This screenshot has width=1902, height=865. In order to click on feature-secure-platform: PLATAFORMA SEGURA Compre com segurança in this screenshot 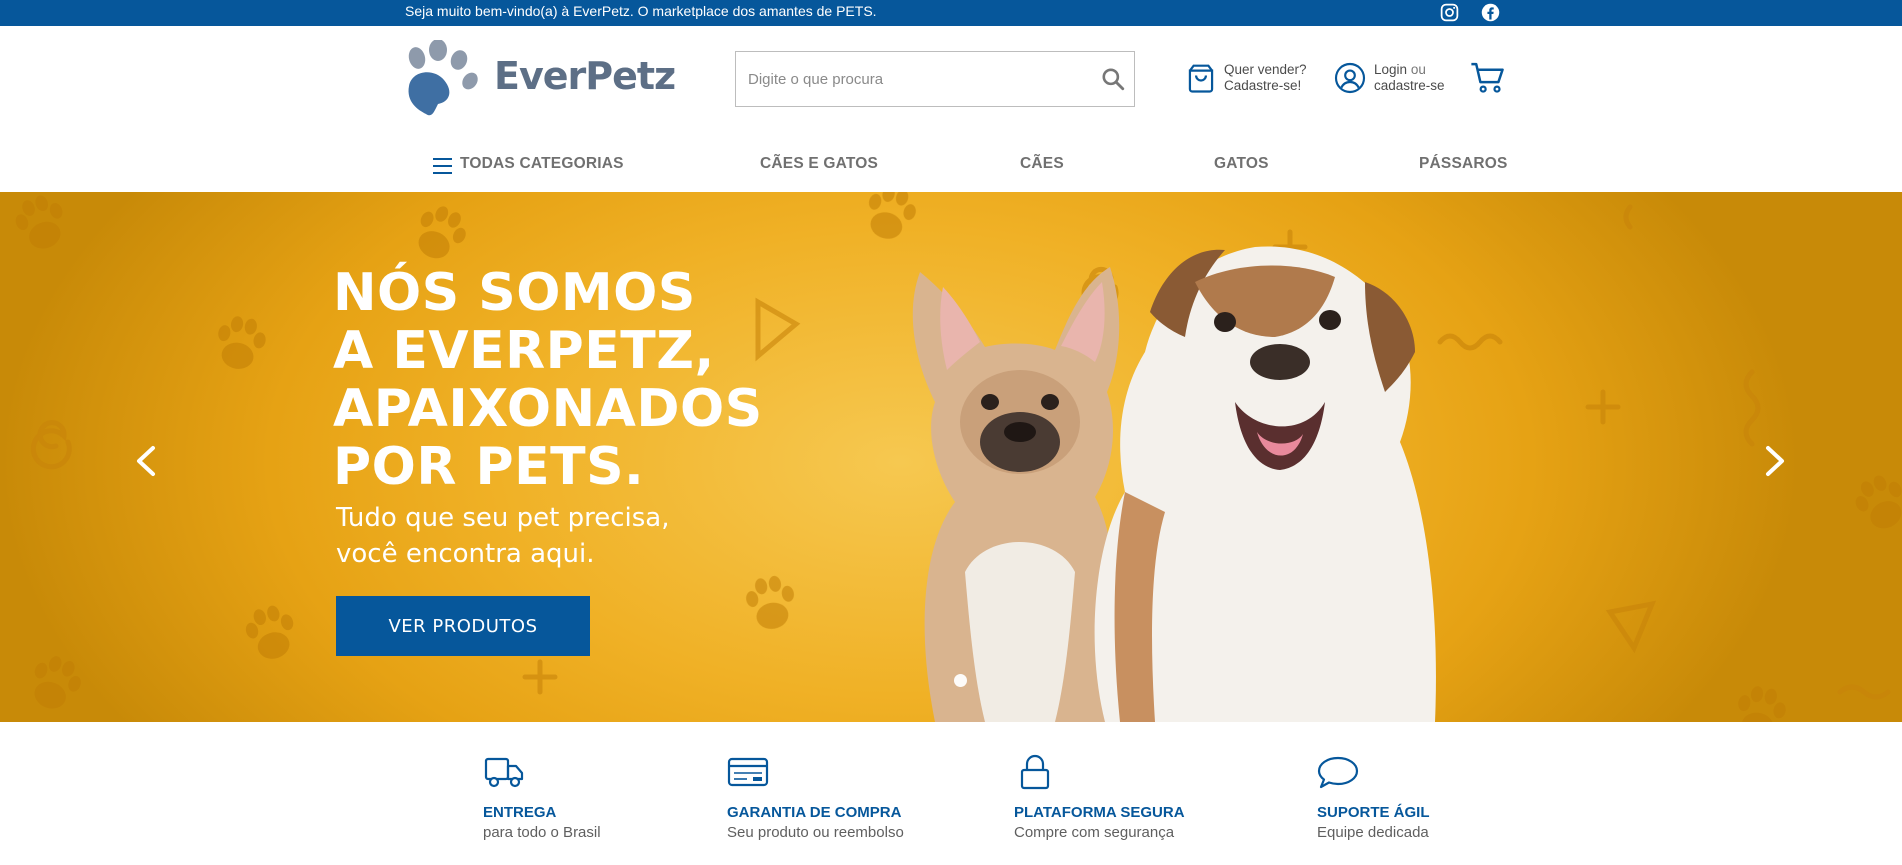, I will do `click(1099, 797)`.